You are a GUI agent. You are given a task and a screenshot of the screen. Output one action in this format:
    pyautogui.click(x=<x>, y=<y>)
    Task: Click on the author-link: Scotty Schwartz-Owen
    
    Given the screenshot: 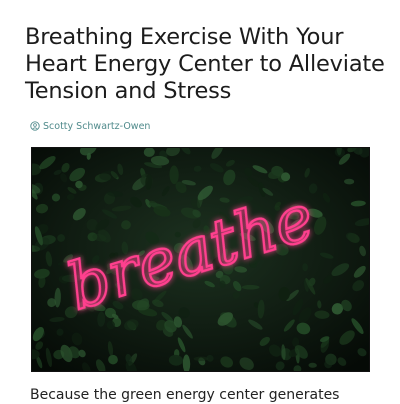 What is the action you would take?
    pyautogui.click(x=90, y=126)
    